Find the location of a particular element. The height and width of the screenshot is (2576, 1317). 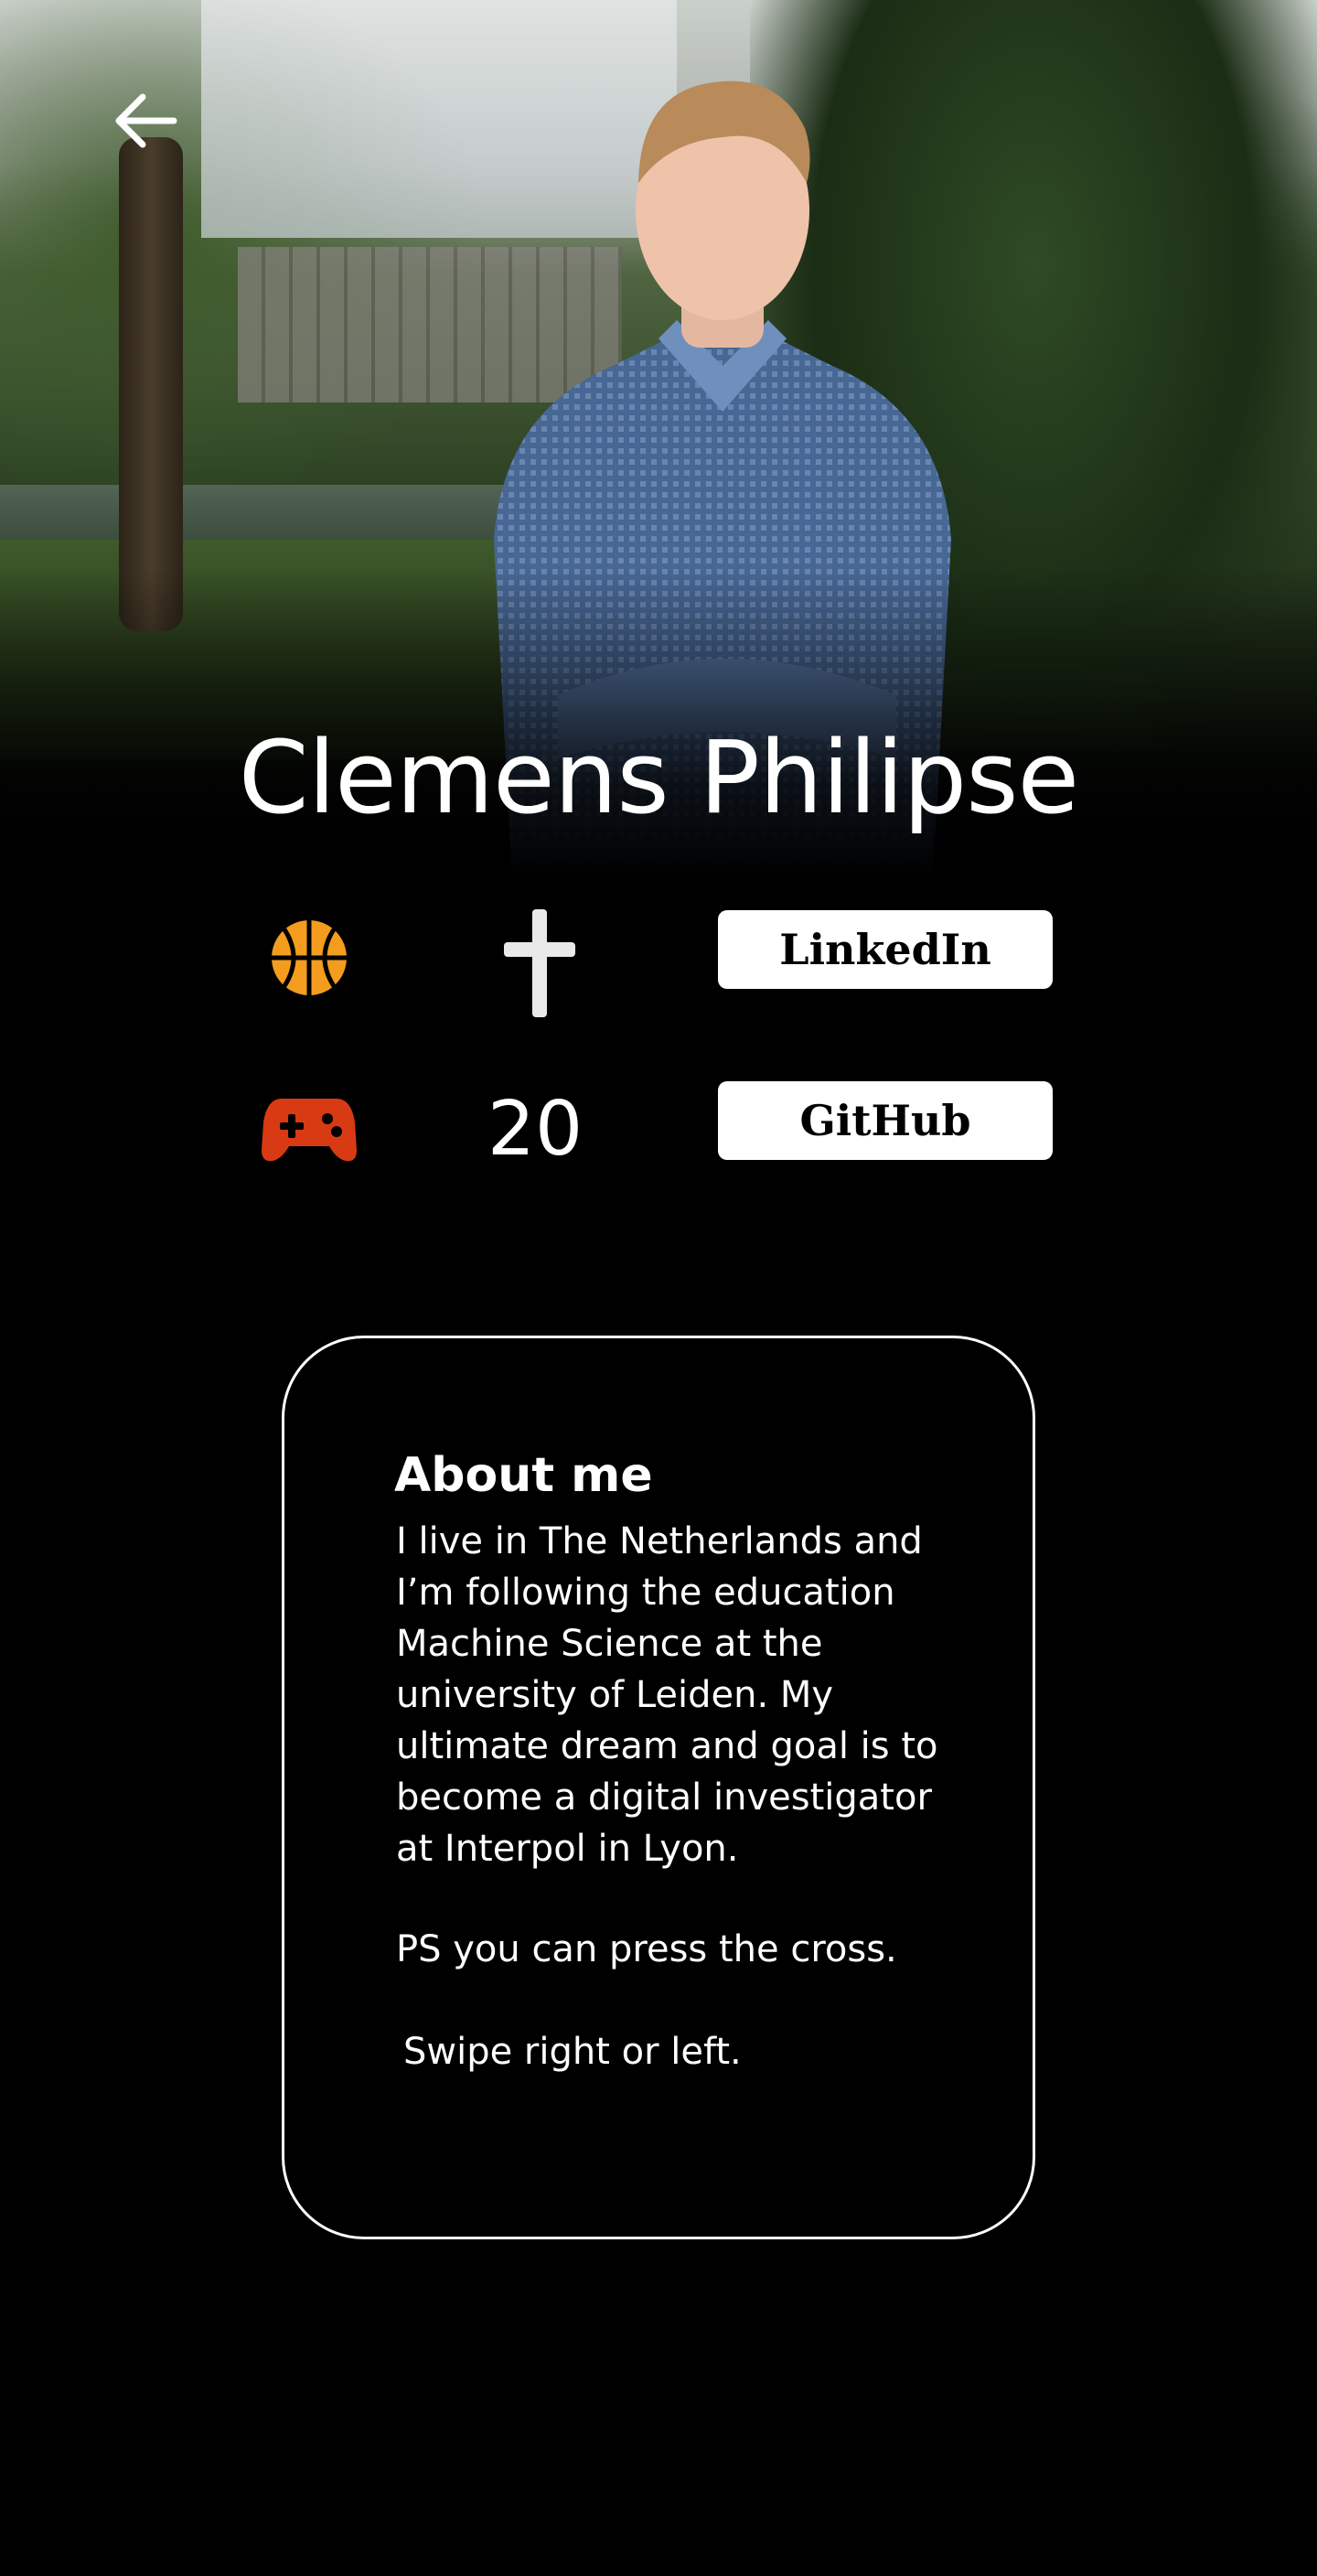

profile-name: Clemens Philipse is located at coordinates (658, 778).